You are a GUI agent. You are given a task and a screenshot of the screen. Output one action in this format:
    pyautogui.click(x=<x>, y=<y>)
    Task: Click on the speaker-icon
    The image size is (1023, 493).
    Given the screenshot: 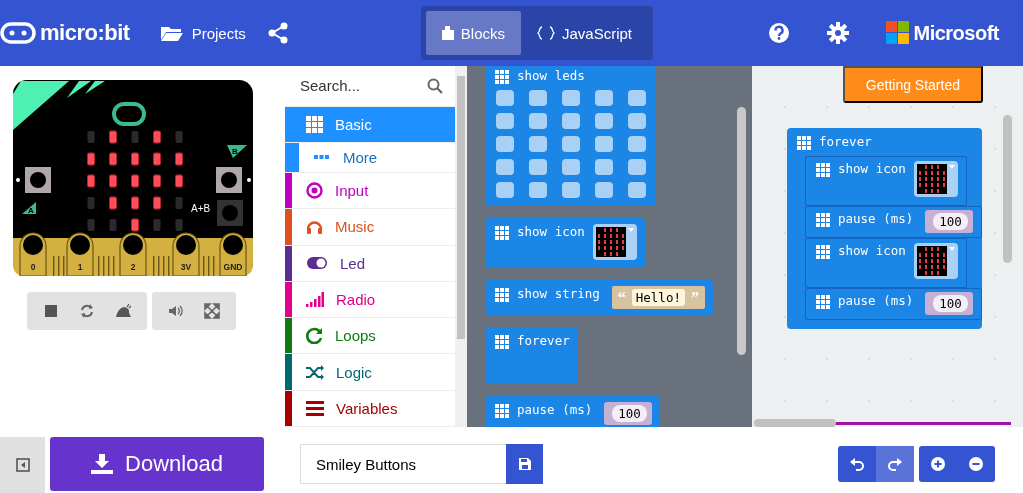 What is the action you would take?
    pyautogui.click(x=176, y=311)
    